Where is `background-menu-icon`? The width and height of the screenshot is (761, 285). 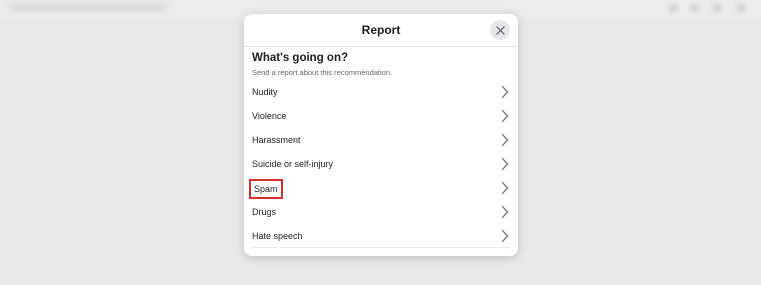
background-menu-icon is located at coordinates (673, 8).